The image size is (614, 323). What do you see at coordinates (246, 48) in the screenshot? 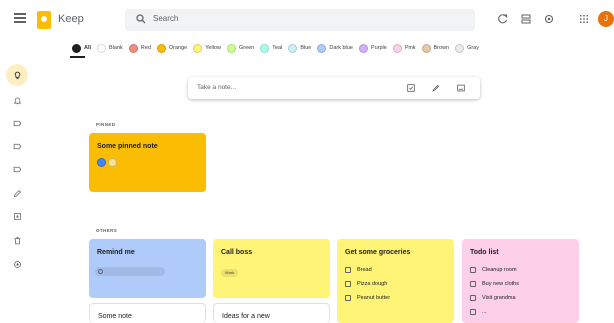
I see `filter-chip-label: Green` at bounding box center [246, 48].